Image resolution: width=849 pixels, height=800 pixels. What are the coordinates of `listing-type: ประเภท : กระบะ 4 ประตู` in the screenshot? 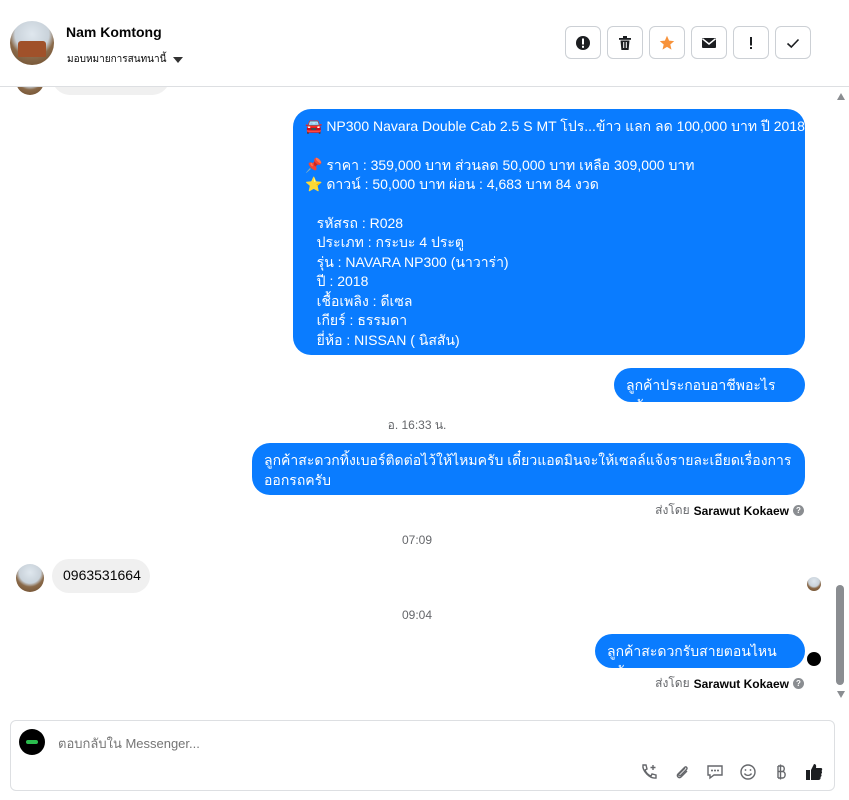 It's located at (385, 242).